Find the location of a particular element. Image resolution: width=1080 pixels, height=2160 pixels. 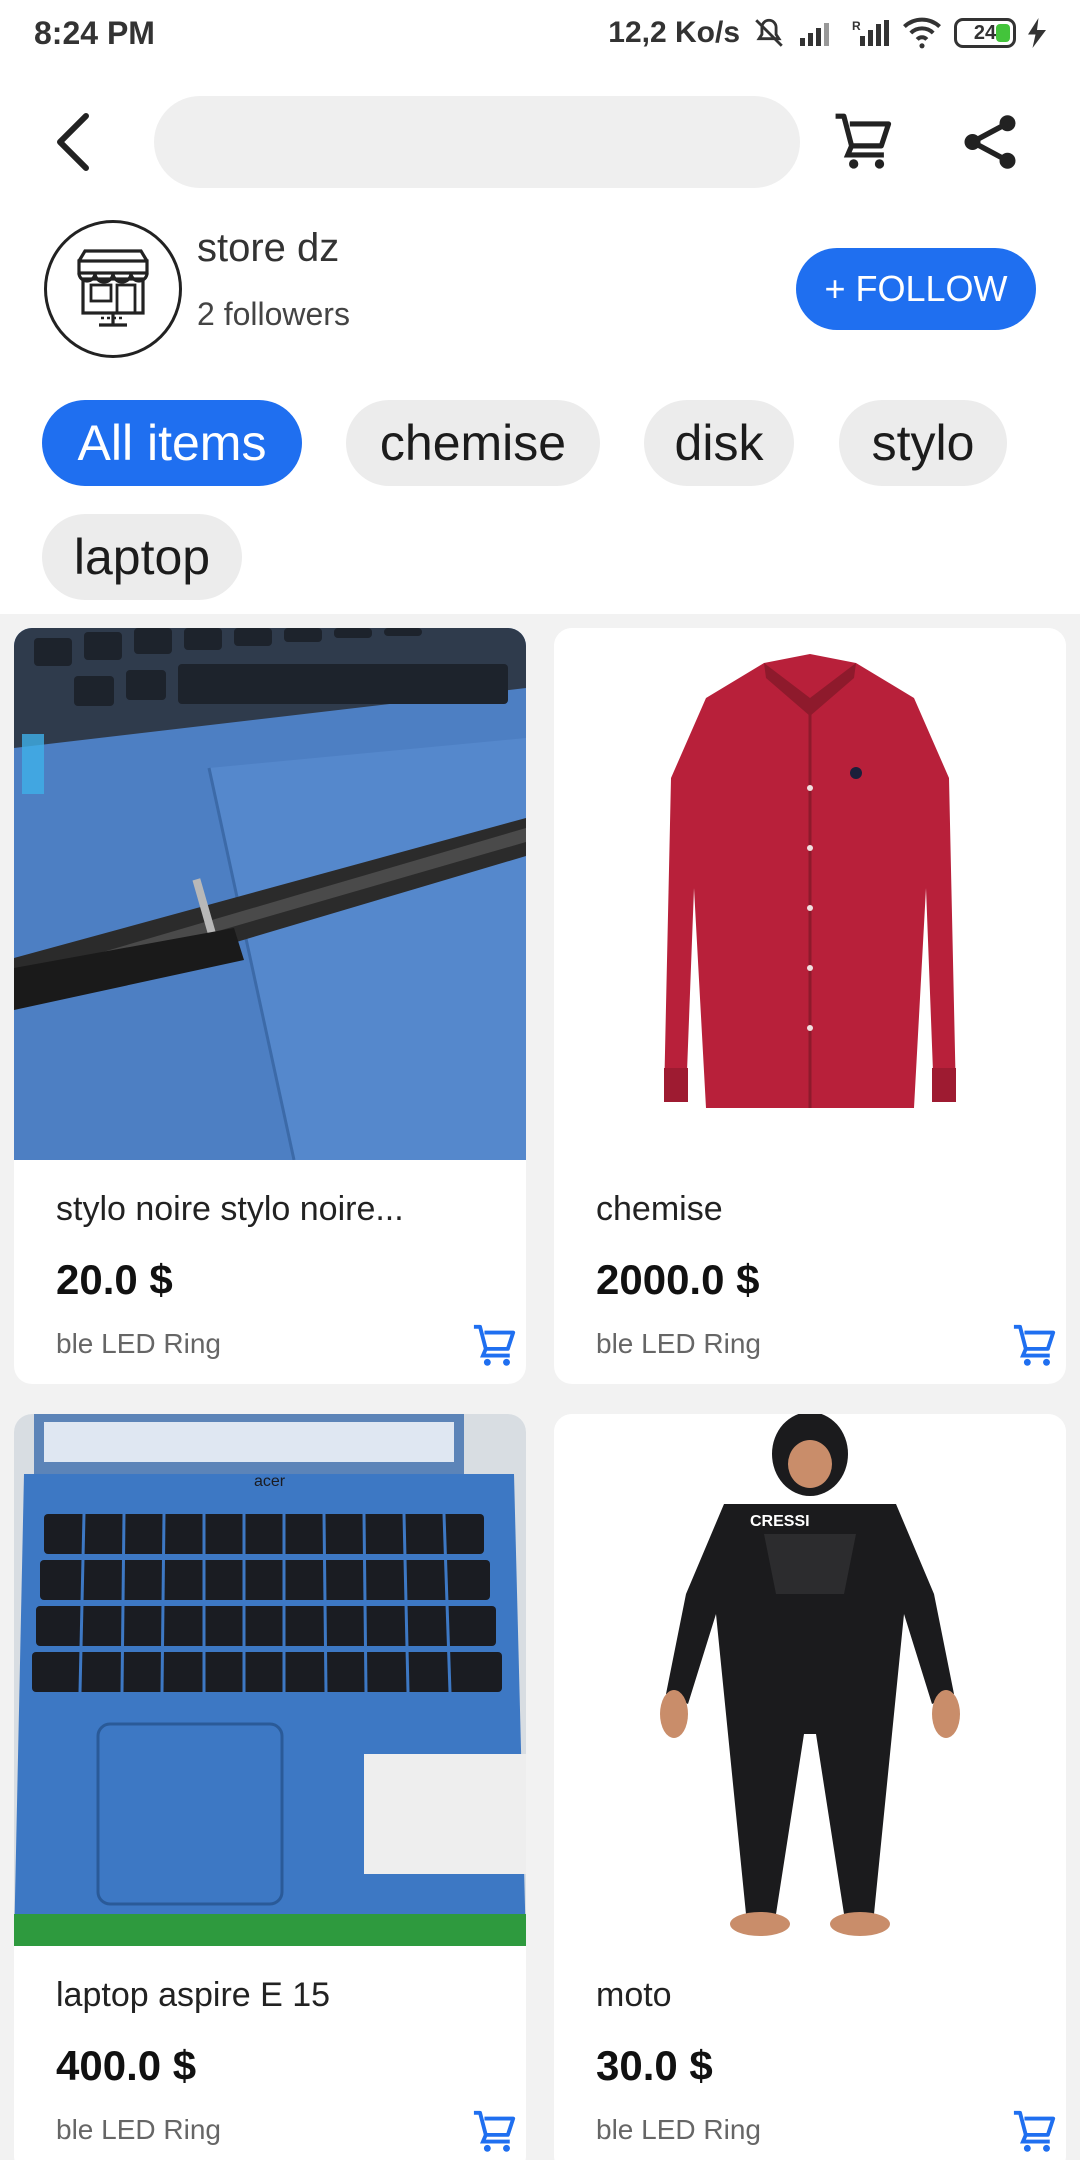

signal-roaming-icon: R is located at coordinates (870, 32).